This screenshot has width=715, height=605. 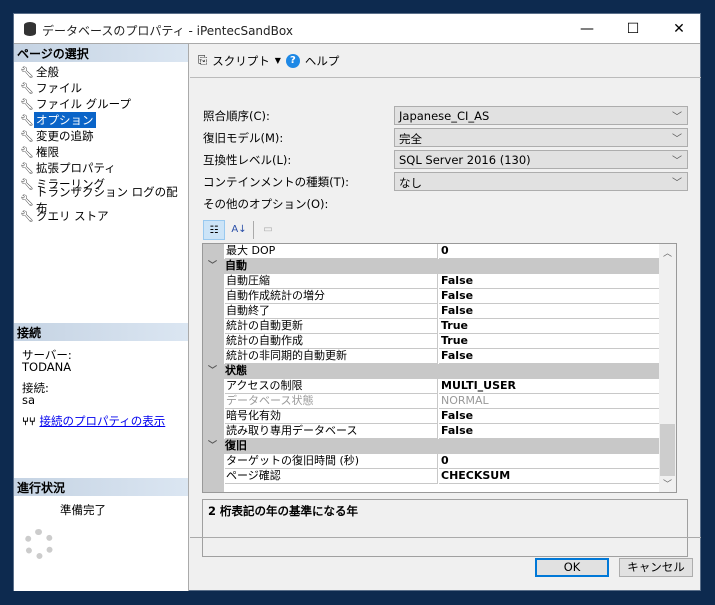 What do you see at coordinates (587, 29) in the screenshot?
I see `minimize-button: —` at bounding box center [587, 29].